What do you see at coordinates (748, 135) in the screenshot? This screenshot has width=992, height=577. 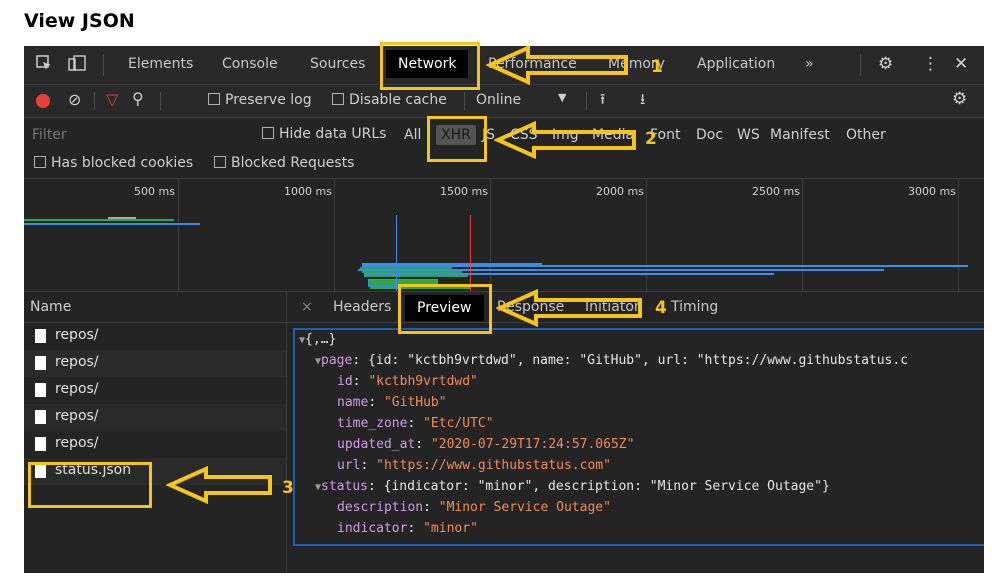 I see `filter-ws: WS` at bounding box center [748, 135].